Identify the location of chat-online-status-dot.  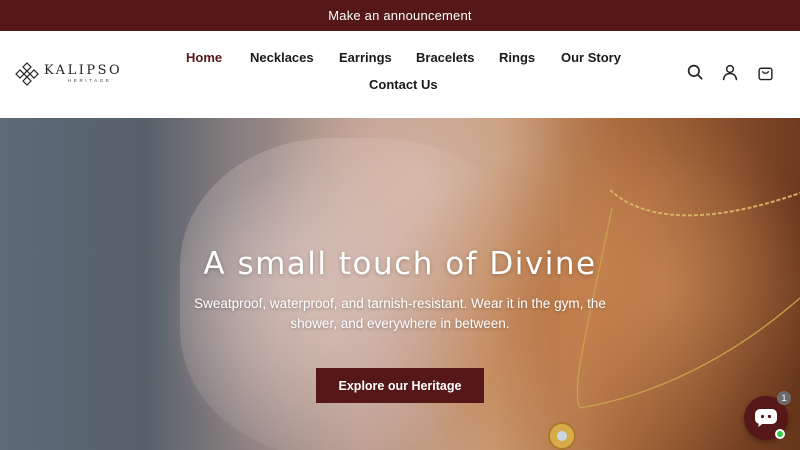
(780, 434).